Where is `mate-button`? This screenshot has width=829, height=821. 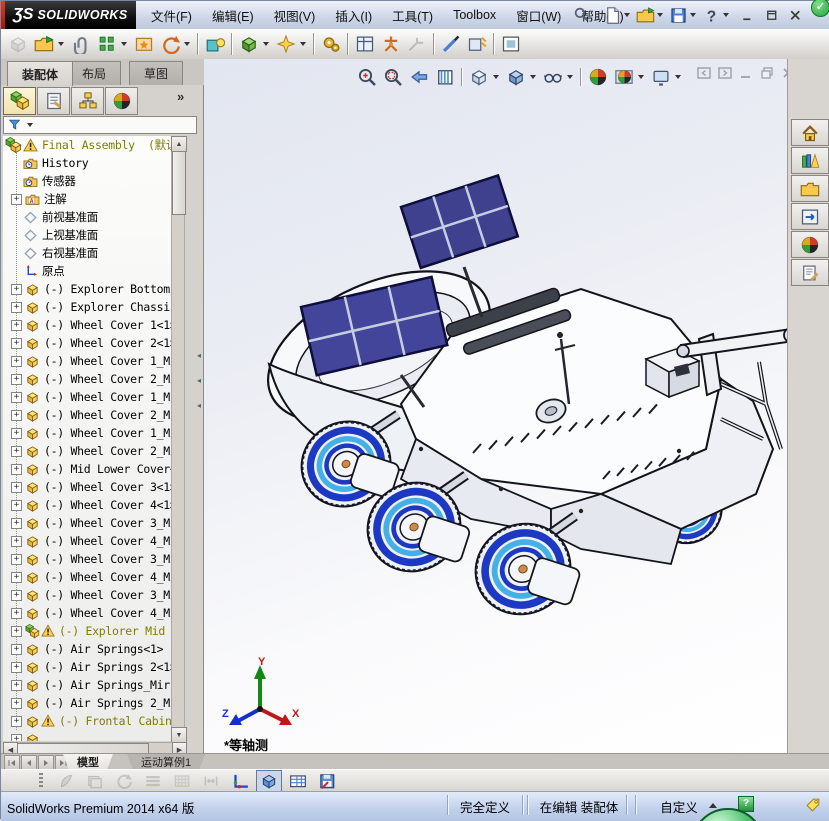 mate-button is located at coordinates (81, 44).